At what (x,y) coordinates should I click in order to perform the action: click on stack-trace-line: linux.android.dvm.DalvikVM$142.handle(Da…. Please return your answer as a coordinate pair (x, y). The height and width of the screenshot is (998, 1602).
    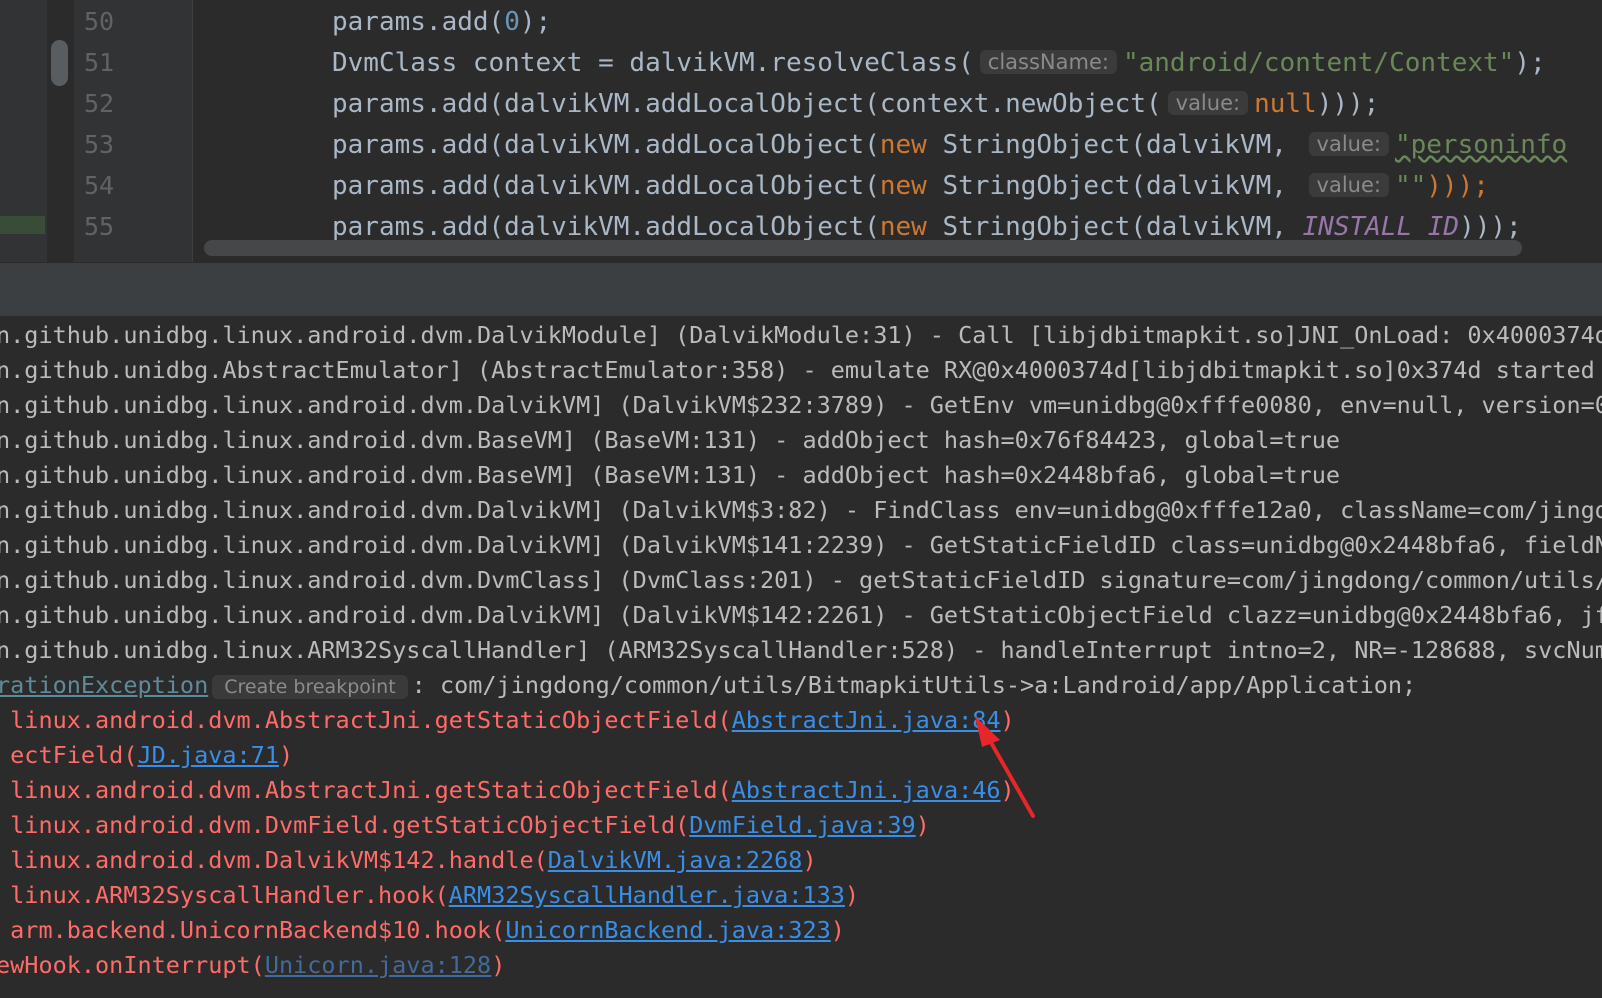
    Looking at the image, I should click on (408, 860).